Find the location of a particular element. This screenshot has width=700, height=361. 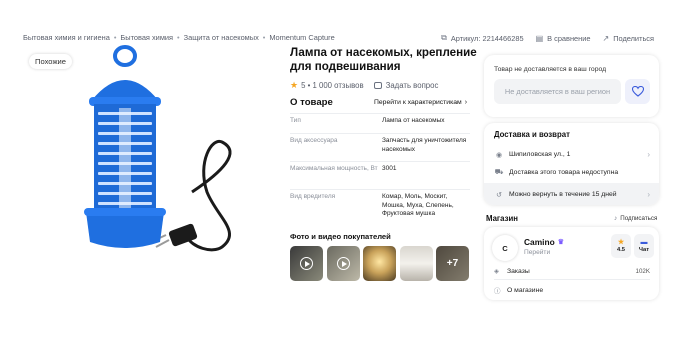

shop-name-row: Camino ♛ is located at coordinates (544, 242).